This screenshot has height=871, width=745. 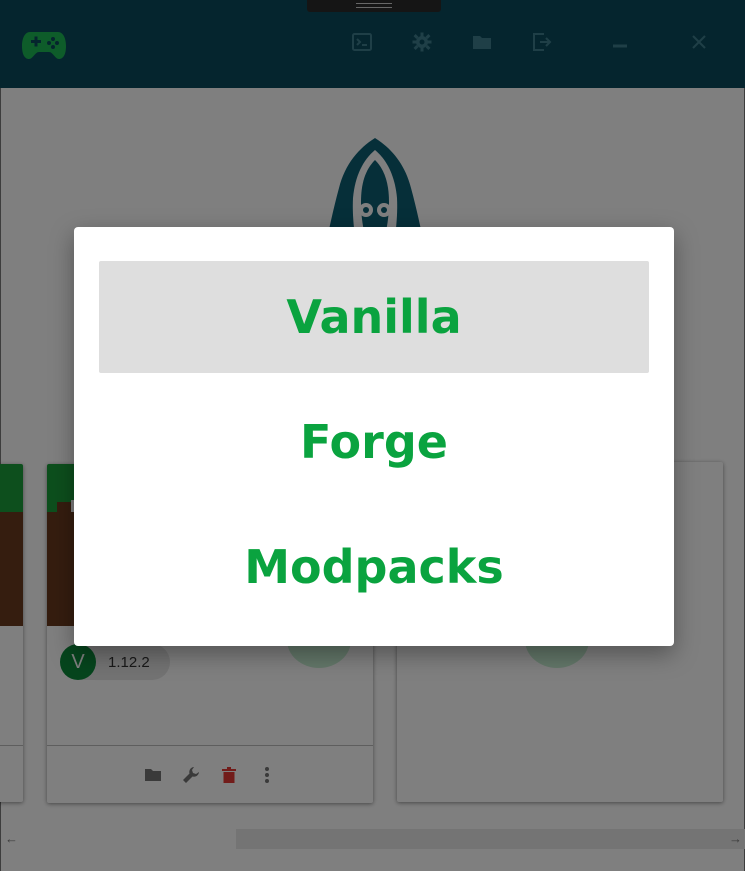 What do you see at coordinates (374, 567) in the screenshot?
I see `option-modpacks: Modpacks` at bounding box center [374, 567].